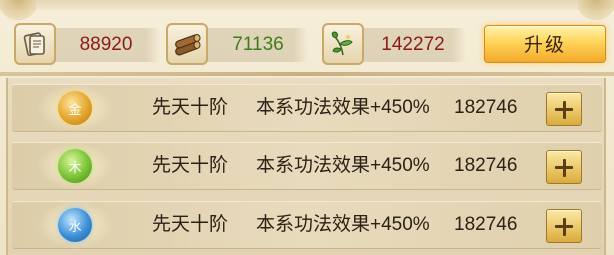 This screenshot has height=255, width=614. What do you see at coordinates (258, 44) in the screenshot?
I see `resource-value-2: 71136` at bounding box center [258, 44].